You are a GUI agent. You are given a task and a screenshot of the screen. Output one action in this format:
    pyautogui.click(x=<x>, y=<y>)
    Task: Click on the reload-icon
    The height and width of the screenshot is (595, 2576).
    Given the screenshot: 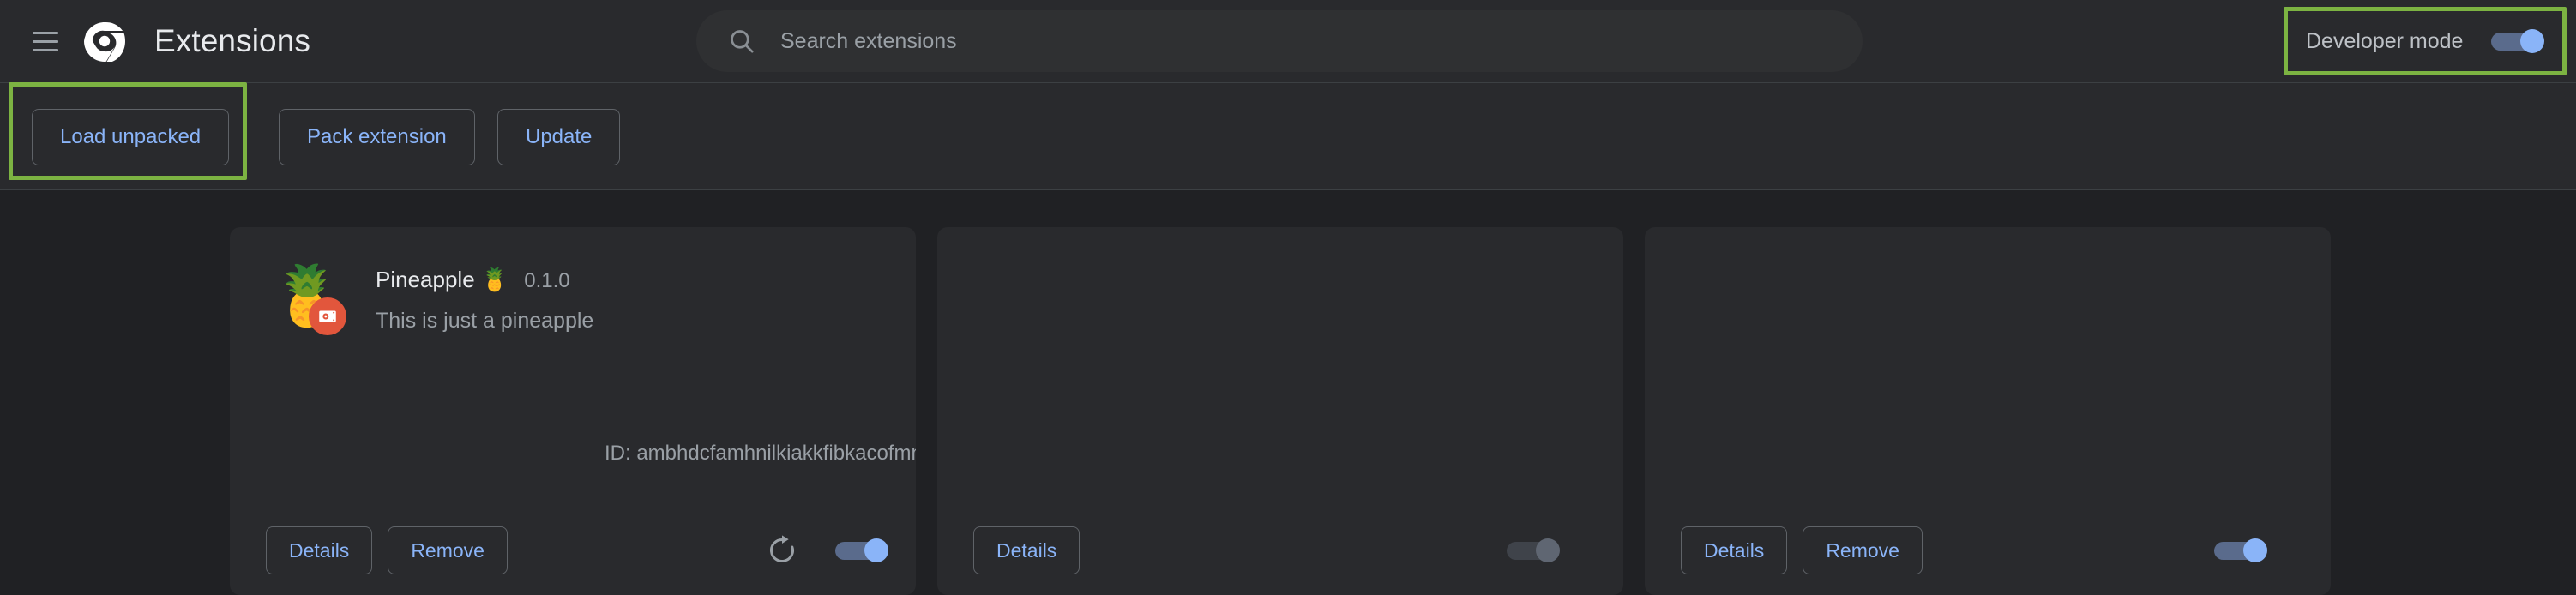 What is the action you would take?
    pyautogui.click(x=782, y=550)
    